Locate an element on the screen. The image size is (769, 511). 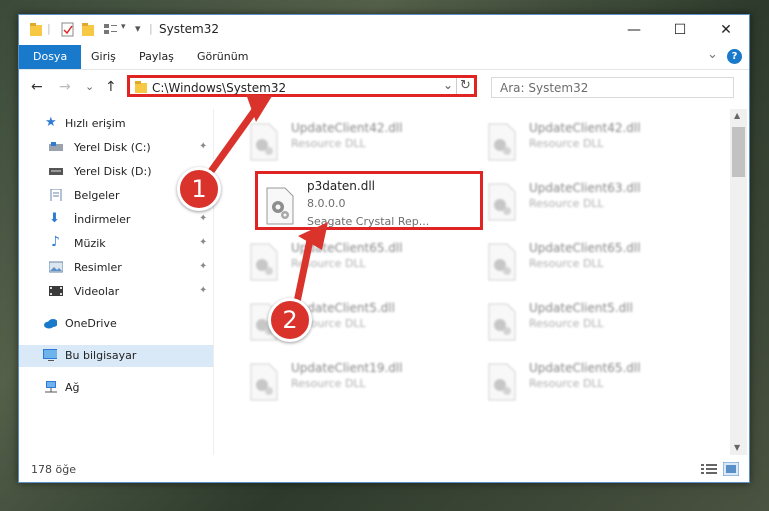
file-item: UpdateClient19.dll Resource DLL is located at coordinates (355, 383).